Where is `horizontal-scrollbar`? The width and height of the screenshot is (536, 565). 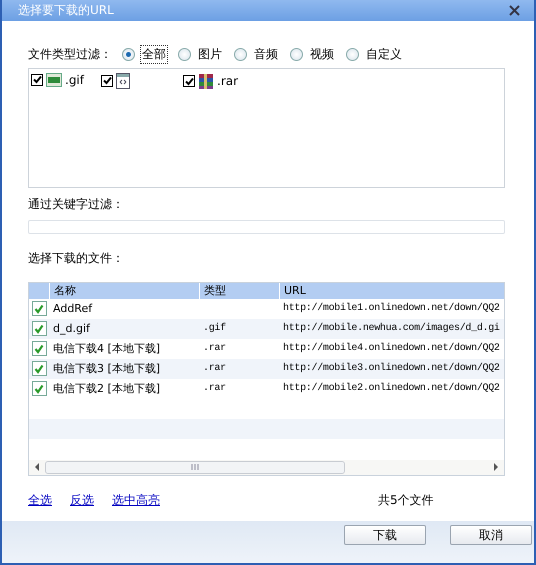
horizontal-scrollbar is located at coordinates (266, 467).